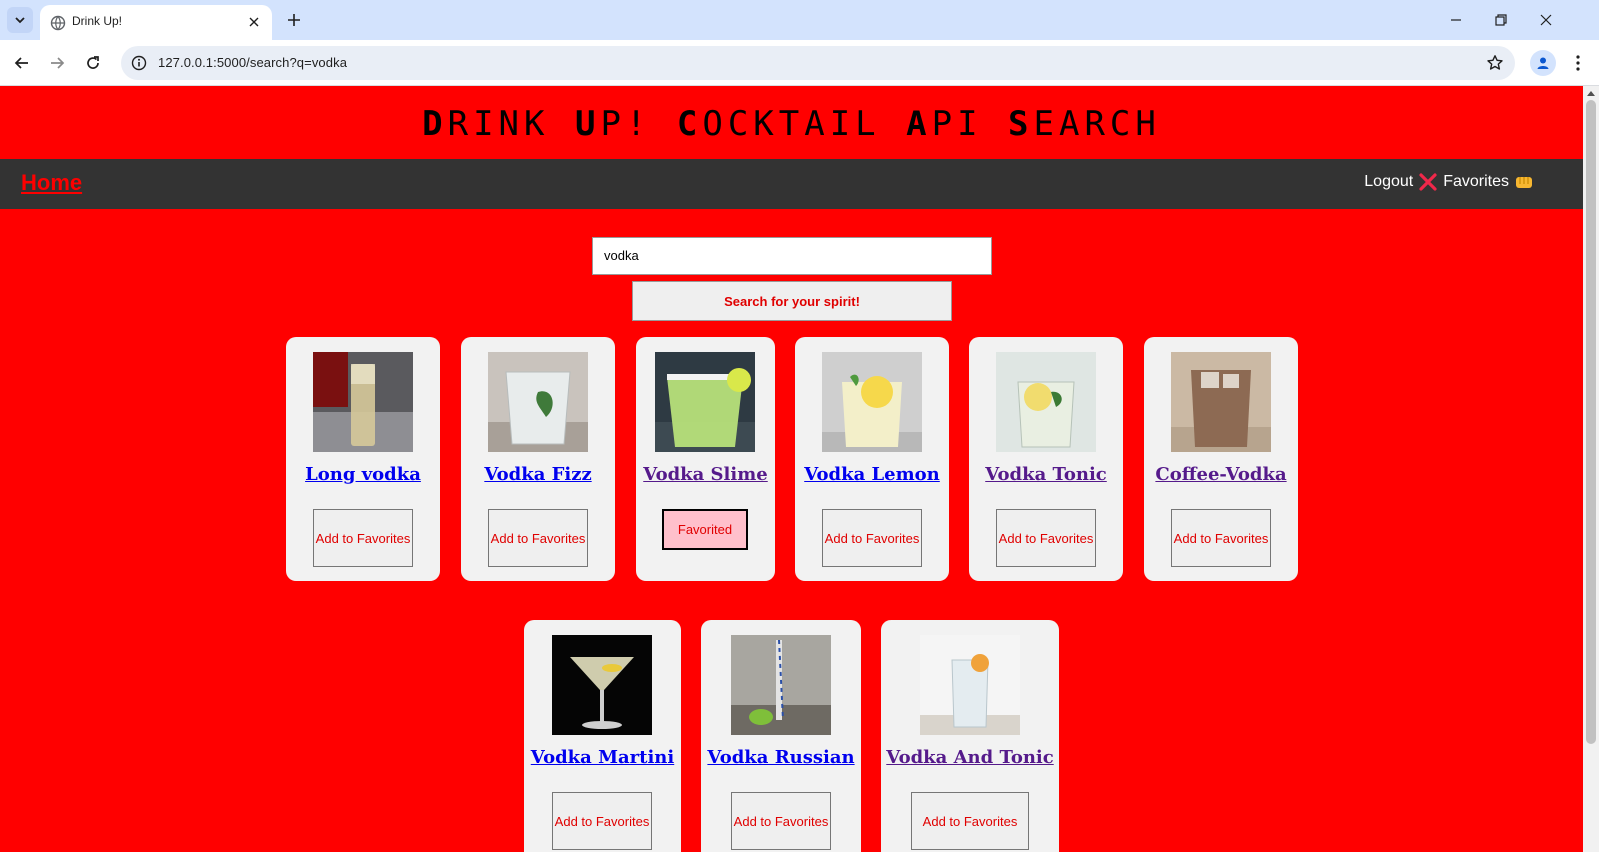  What do you see at coordinates (1495, 63) in the screenshot?
I see `bookmark-star-icon` at bounding box center [1495, 63].